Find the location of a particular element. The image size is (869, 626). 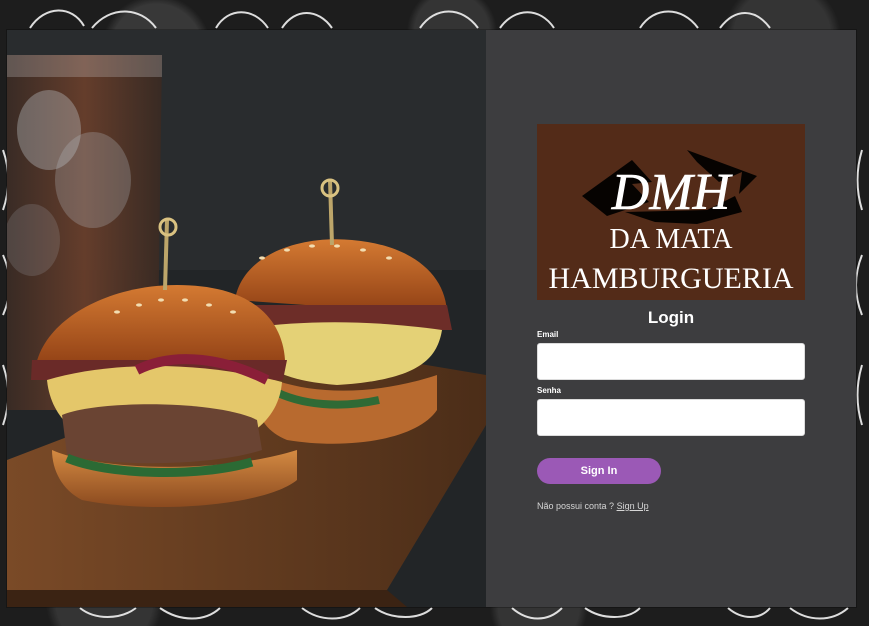

email-label: Email is located at coordinates (548, 334).